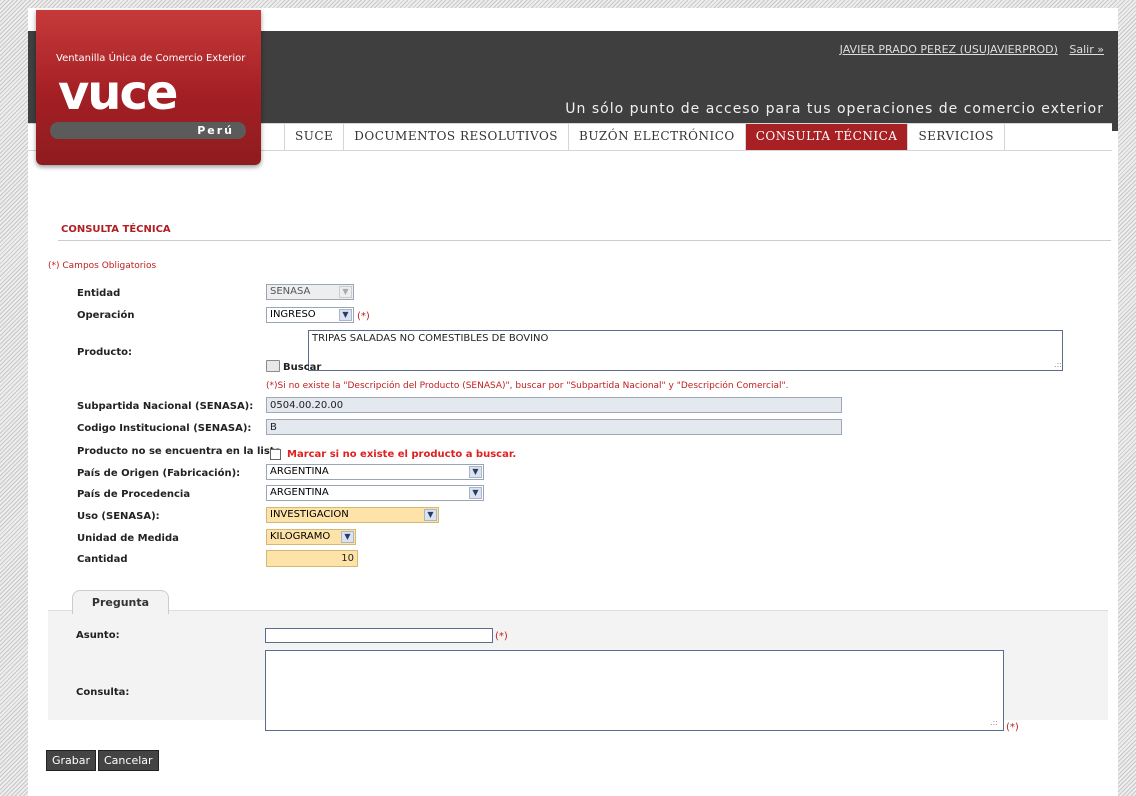  I want to click on unidad-value: KILOGRAMO, so click(300, 536).